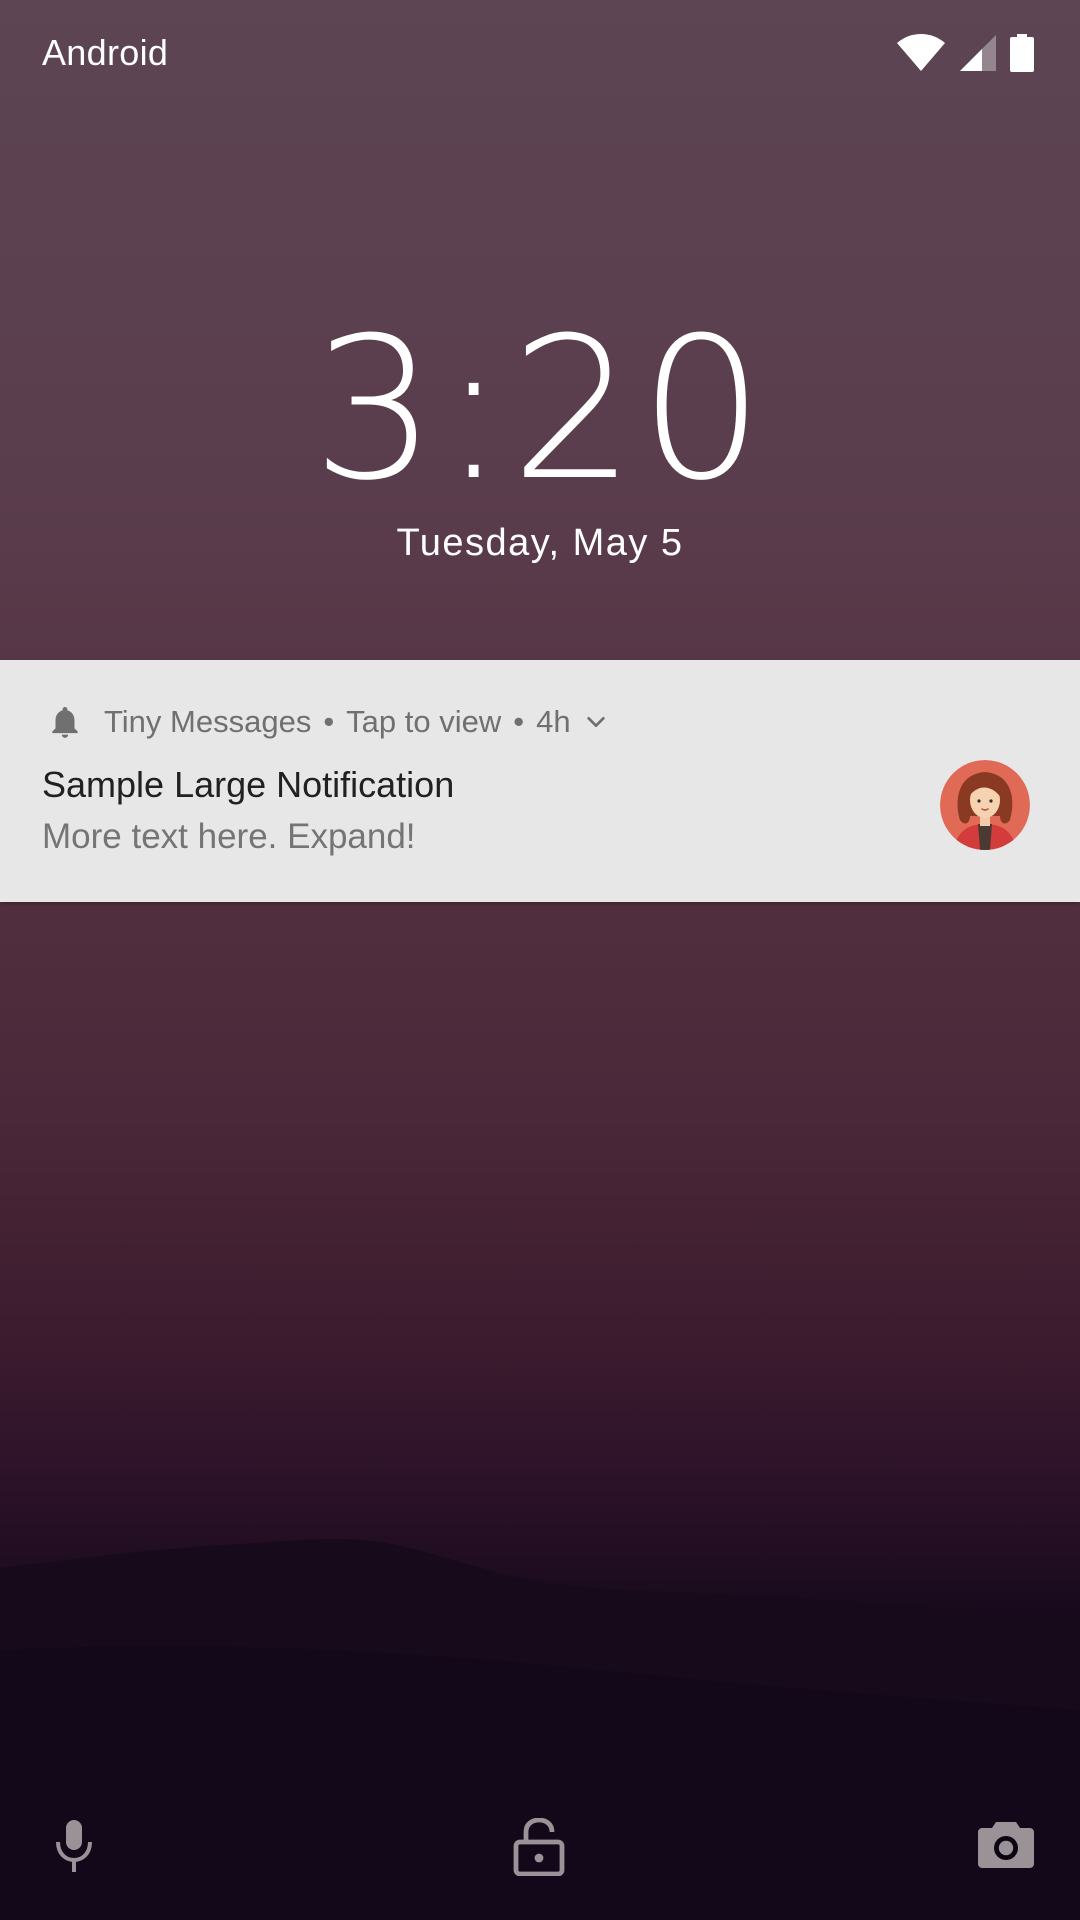  What do you see at coordinates (539, 1849) in the screenshot?
I see `lock-icon` at bounding box center [539, 1849].